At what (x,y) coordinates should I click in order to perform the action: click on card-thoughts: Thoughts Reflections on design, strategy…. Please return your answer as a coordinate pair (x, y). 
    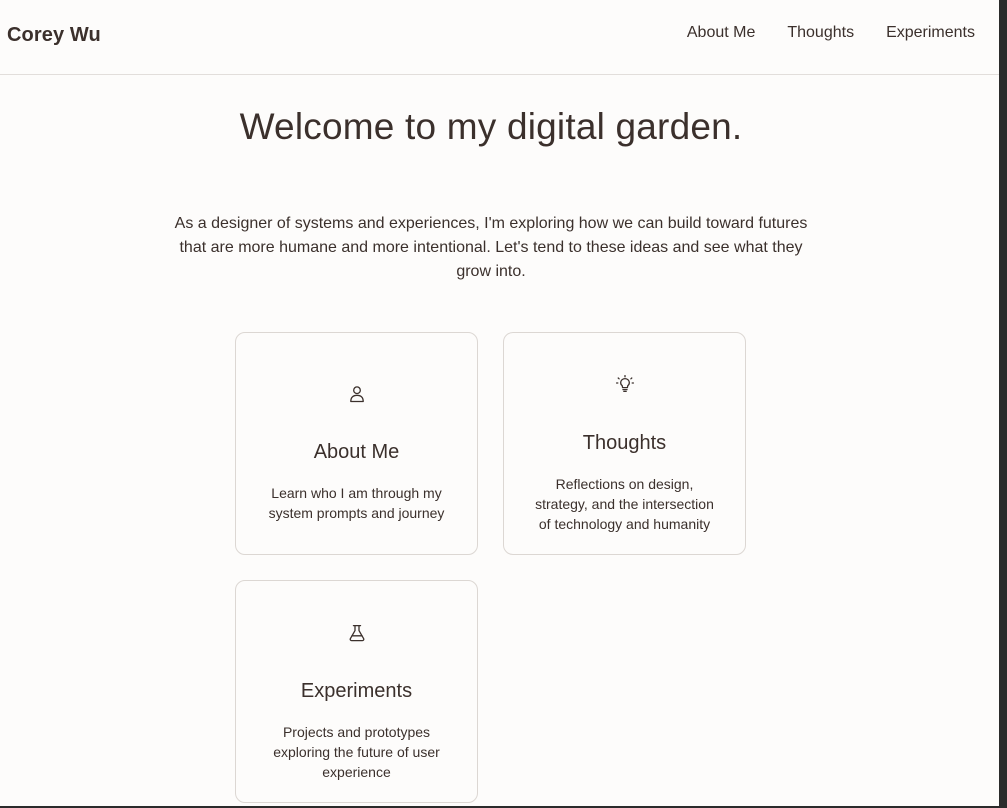
    Looking at the image, I should click on (624, 443).